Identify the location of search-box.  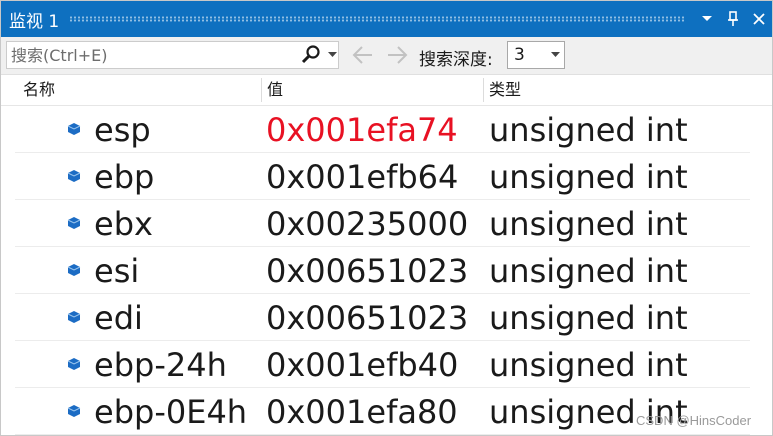
(172, 55).